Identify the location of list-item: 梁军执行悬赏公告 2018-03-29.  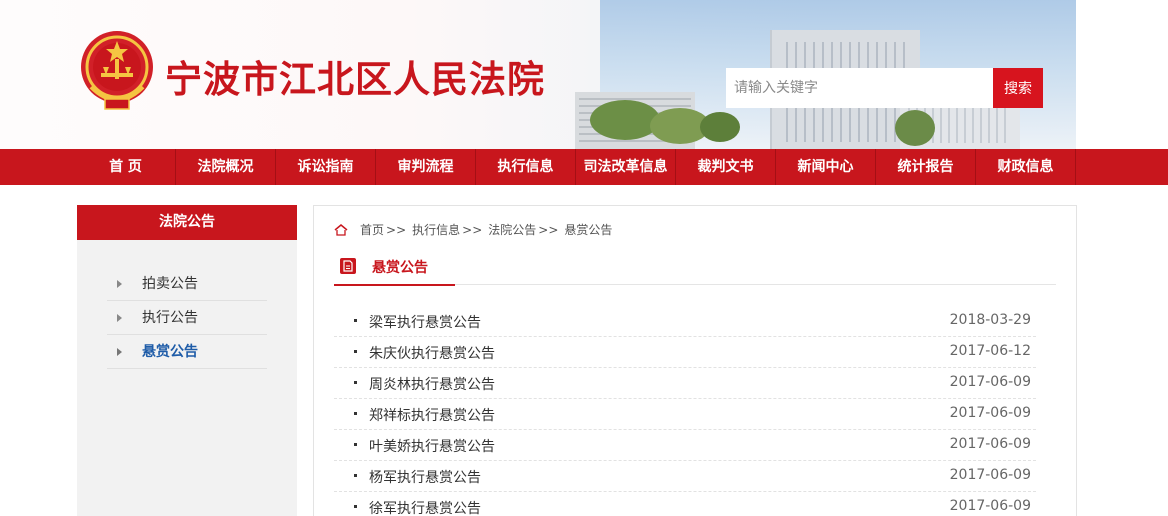
(685, 321).